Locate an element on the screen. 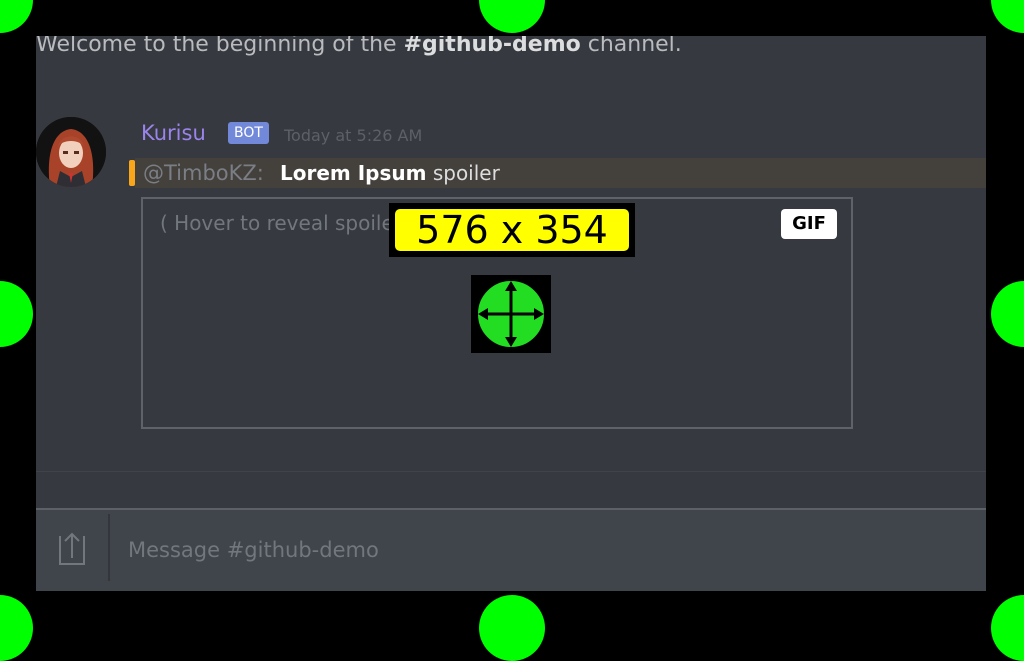  message-composer: Message #github-demo is located at coordinates (511, 549).